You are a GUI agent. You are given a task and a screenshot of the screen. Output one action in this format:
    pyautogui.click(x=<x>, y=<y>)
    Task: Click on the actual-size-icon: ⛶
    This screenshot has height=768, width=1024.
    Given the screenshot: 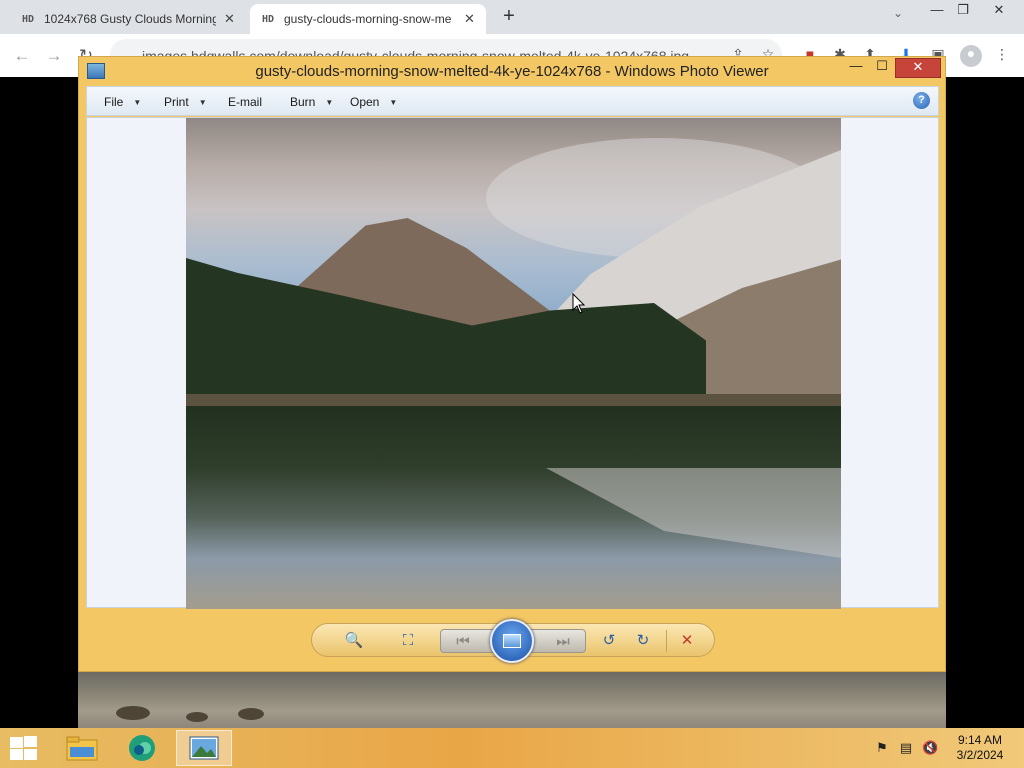 What is the action you would take?
    pyautogui.click(x=408, y=641)
    